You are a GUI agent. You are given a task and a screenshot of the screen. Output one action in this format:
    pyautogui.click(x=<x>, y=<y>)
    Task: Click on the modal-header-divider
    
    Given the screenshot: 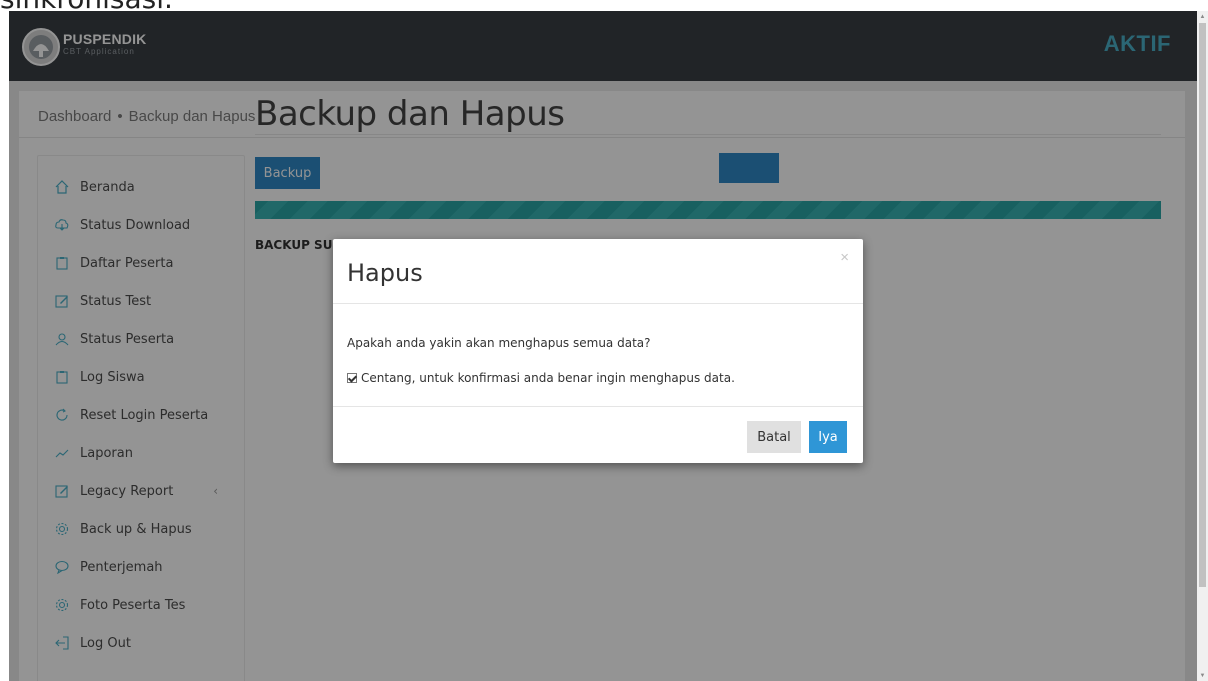 What is the action you would take?
    pyautogui.click(x=598, y=303)
    